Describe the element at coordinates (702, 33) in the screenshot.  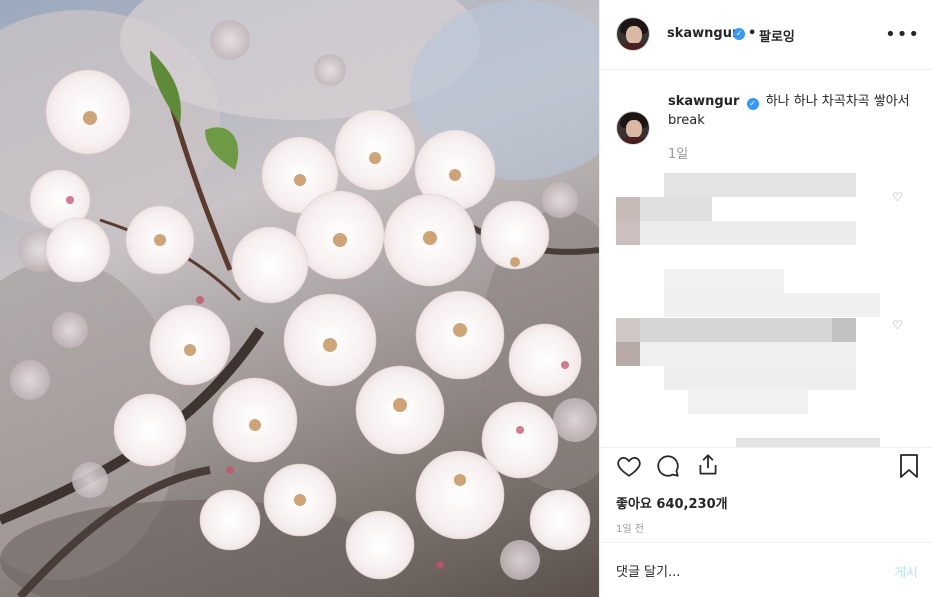
I see `header-username: skawngur` at that location.